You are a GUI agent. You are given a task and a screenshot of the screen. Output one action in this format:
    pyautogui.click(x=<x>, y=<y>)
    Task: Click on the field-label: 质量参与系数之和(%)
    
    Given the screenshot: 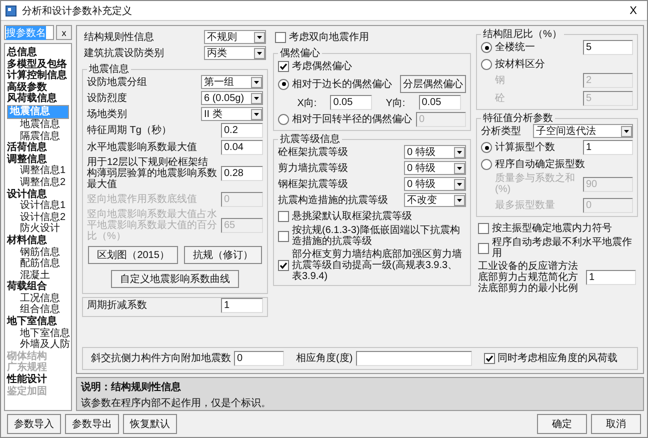 What is the action you would take?
    pyautogui.click(x=535, y=184)
    